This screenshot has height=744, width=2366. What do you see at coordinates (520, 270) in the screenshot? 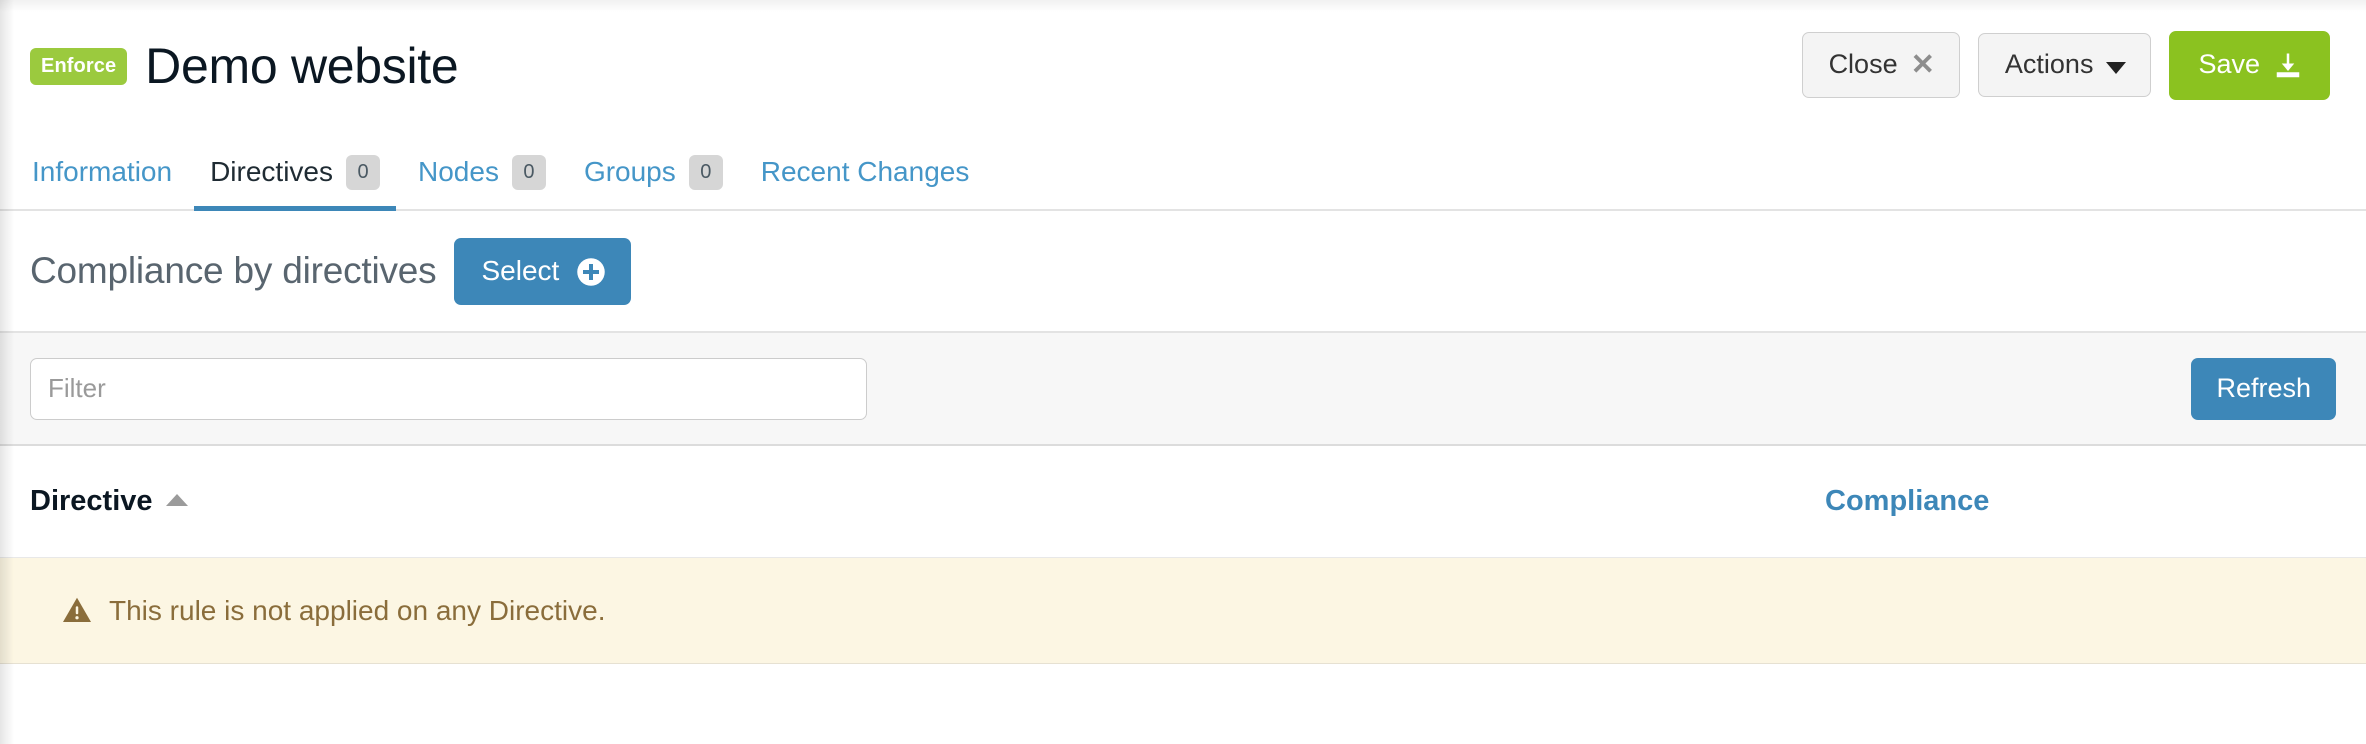
I see `select-button-label: Select` at bounding box center [520, 270].